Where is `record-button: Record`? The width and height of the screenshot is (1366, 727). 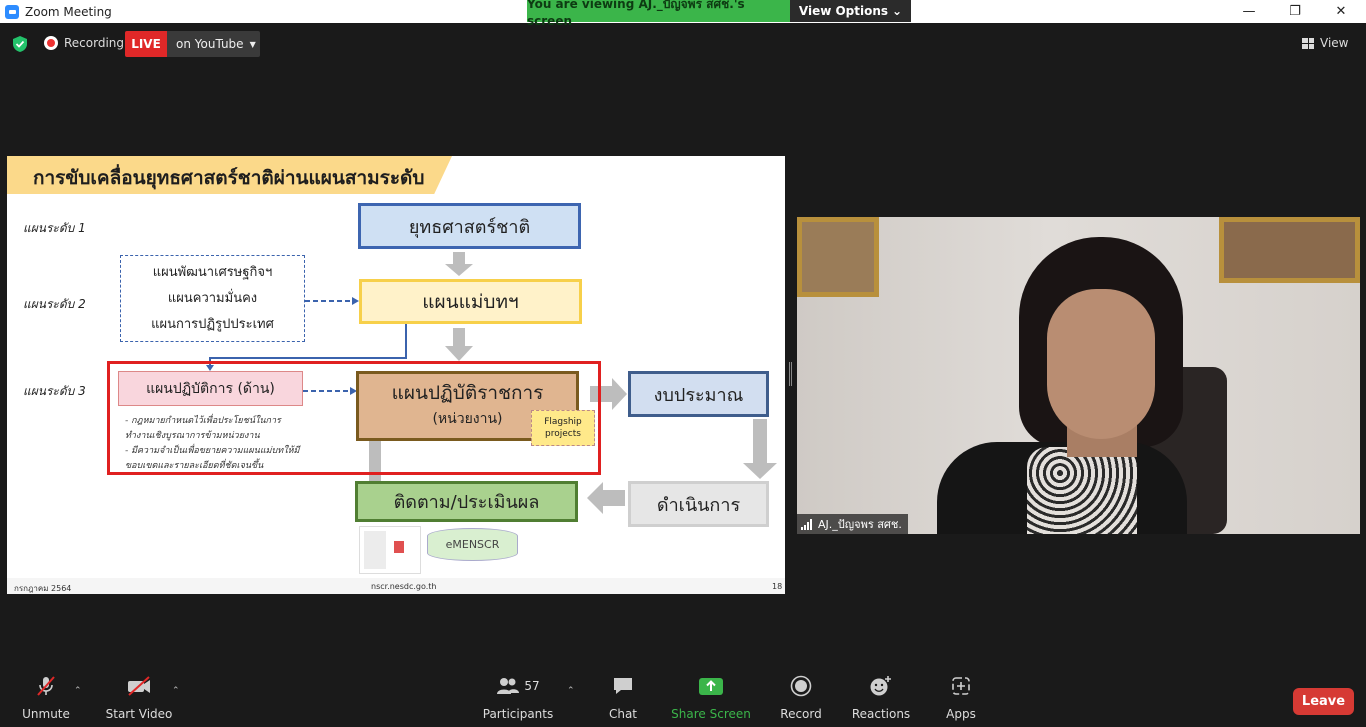
record-button: Record is located at coordinates (801, 696).